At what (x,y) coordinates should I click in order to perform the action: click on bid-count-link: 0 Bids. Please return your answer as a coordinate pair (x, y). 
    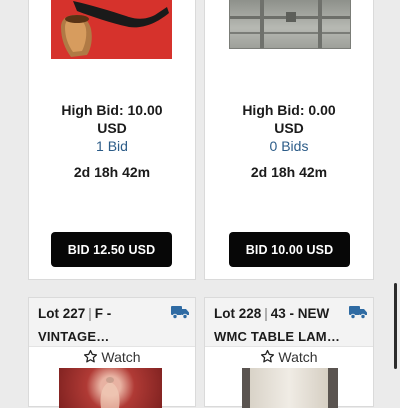
    Looking at the image, I should click on (289, 146).